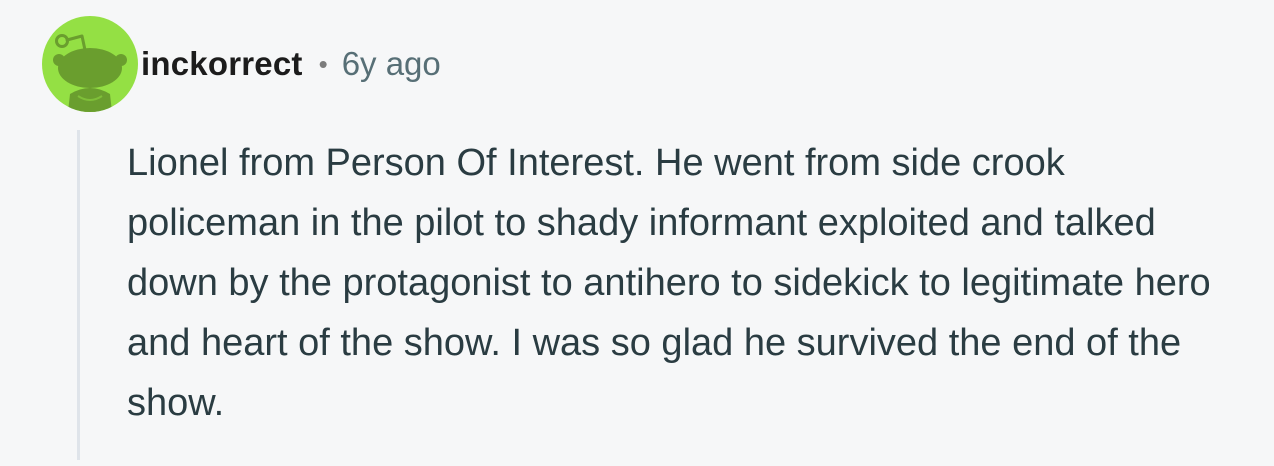 Image resolution: width=1274 pixels, height=466 pixels. What do you see at coordinates (90, 73) in the screenshot?
I see `snoo-avatar-icon` at bounding box center [90, 73].